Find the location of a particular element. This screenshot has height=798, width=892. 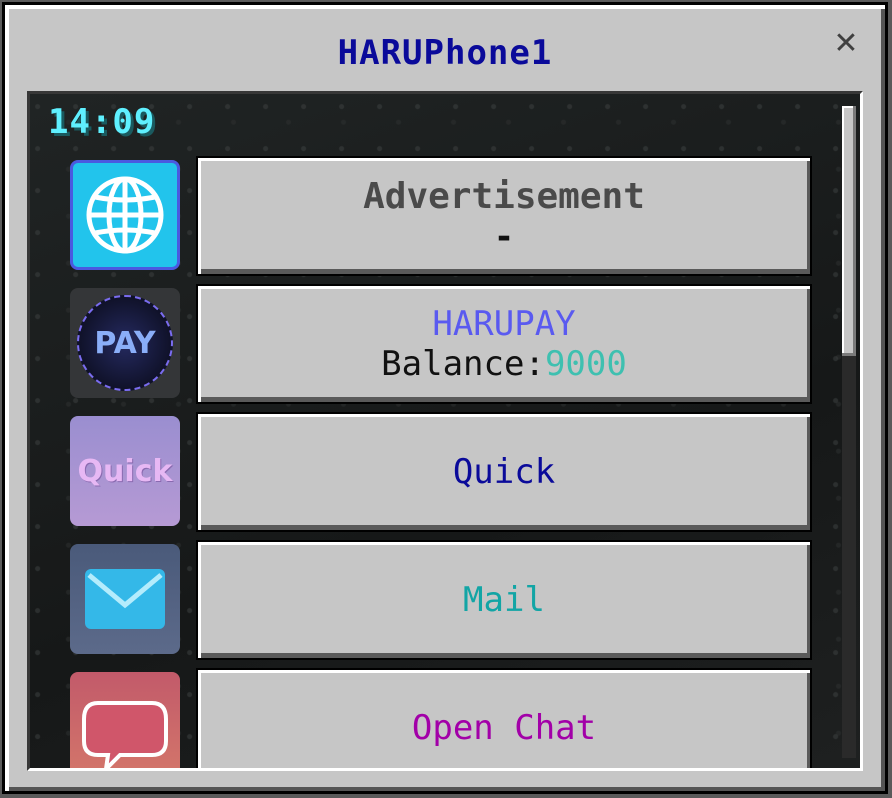

quick-button: Quick is located at coordinates (504, 472).